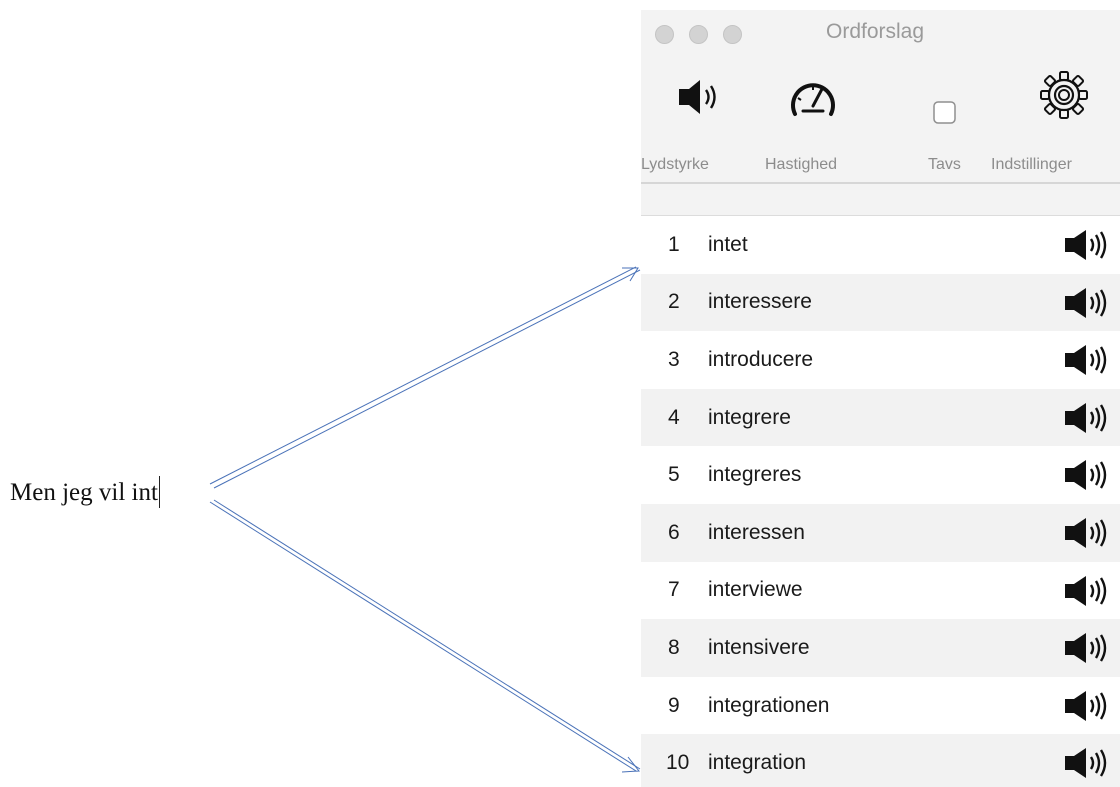  I want to click on close-window-button, so click(664, 34).